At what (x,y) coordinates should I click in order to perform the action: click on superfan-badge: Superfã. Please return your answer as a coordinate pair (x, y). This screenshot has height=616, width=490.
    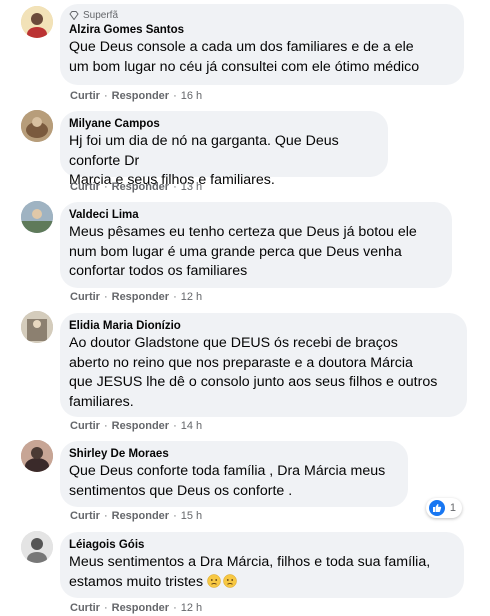
    Looking at the image, I should click on (260, 15).